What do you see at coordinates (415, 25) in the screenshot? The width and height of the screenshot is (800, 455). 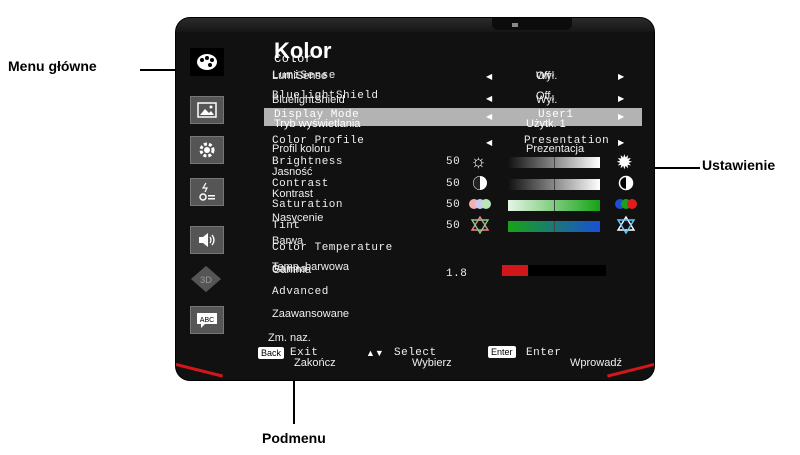 I see `osd-top-bezel` at bounding box center [415, 25].